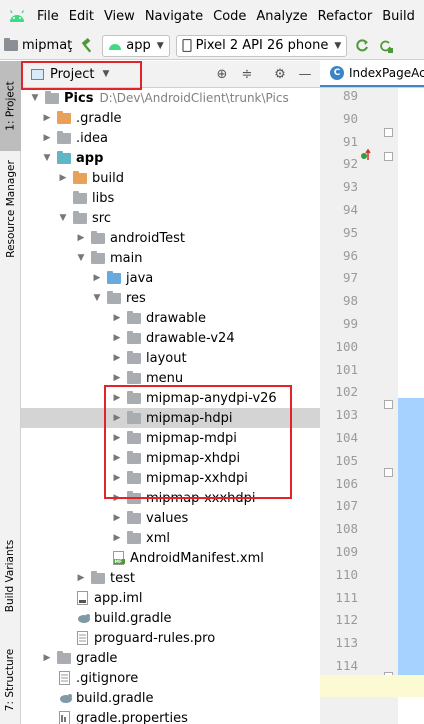  I want to click on device-select: Pixel 2 API 26 phone ▼, so click(261, 45).